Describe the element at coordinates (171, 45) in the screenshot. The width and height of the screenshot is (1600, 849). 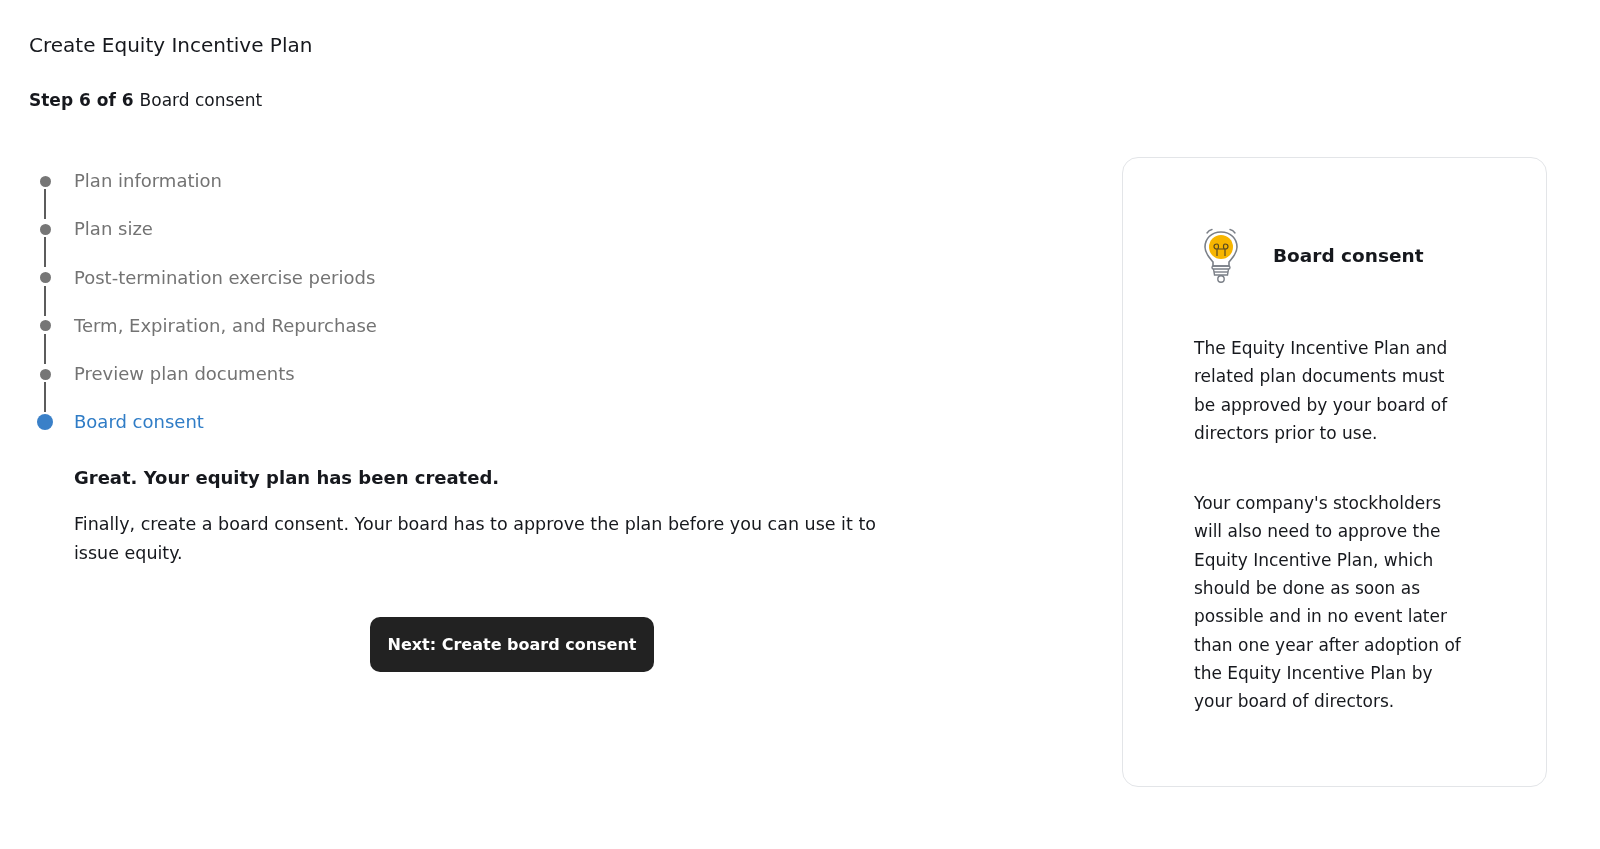
I see `page-title: Create Equity Incentive Plan` at that location.